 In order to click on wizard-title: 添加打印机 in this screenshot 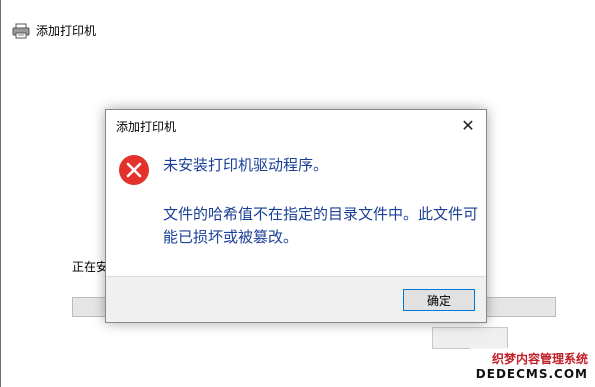, I will do `click(66, 31)`.